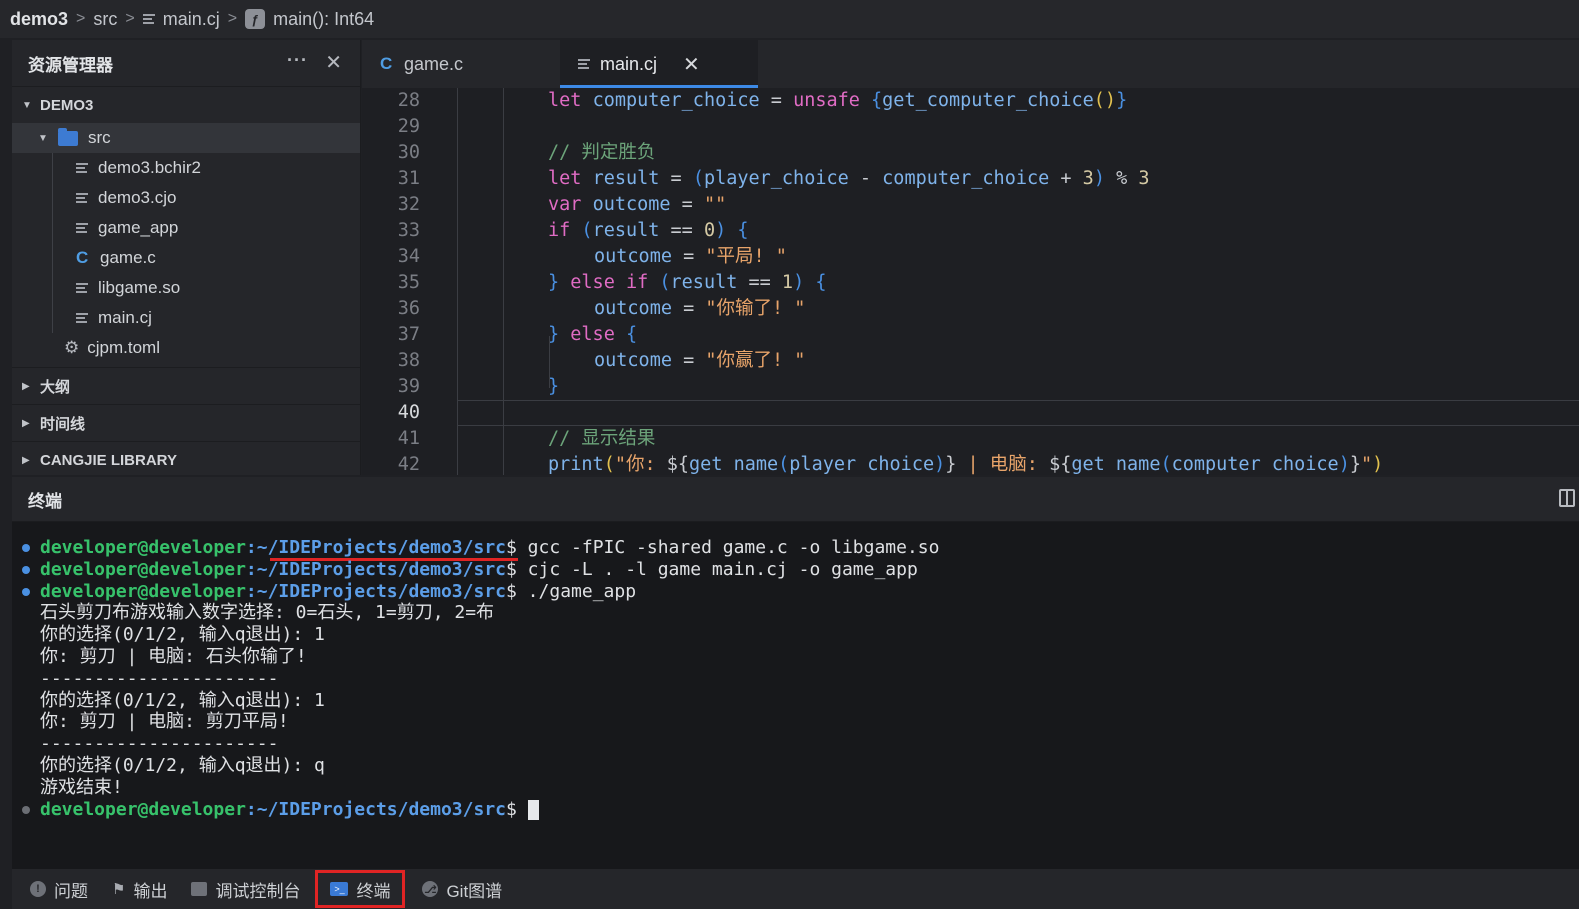 Image resolution: width=1579 pixels, height=909 pixels. What do you see at coordinates (182, 635) in the screenshot?
I see `terminal-output-line: 你的选择(0/1/2, 输入q退出): 1` at bounding box center [182, 635].